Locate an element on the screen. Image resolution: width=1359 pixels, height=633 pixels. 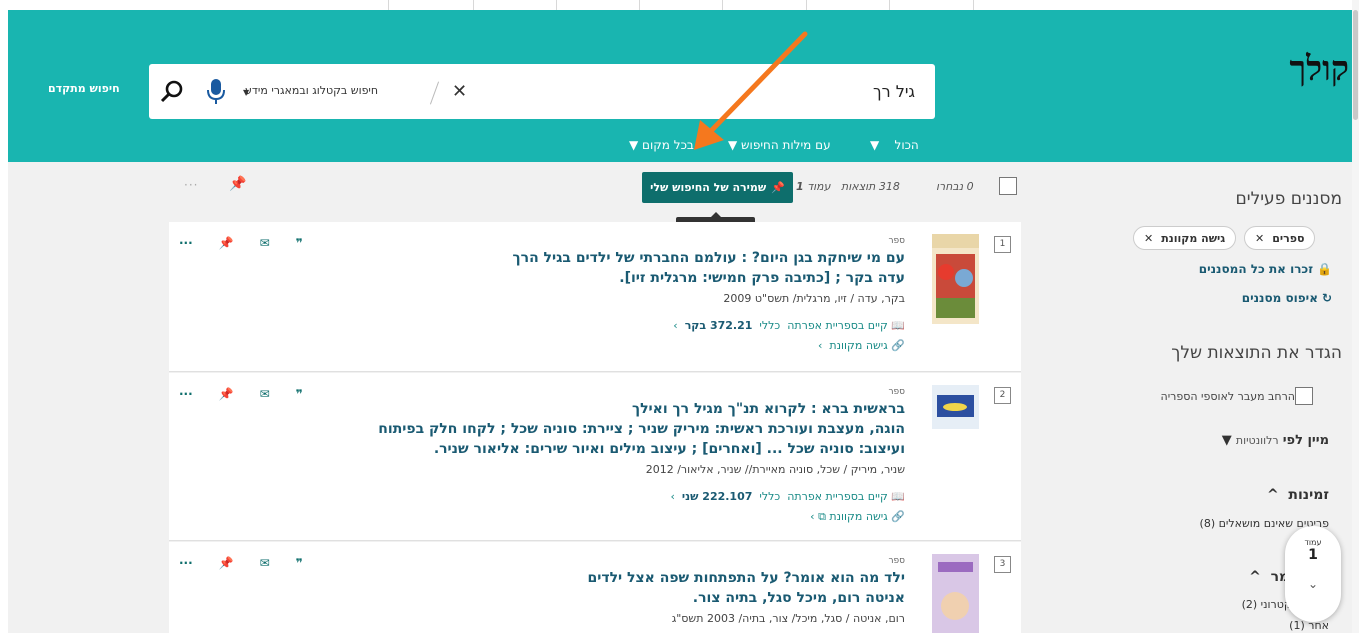
online-access-link: 🔗 גישה מקוונת › is located at coordinates (861, 345).